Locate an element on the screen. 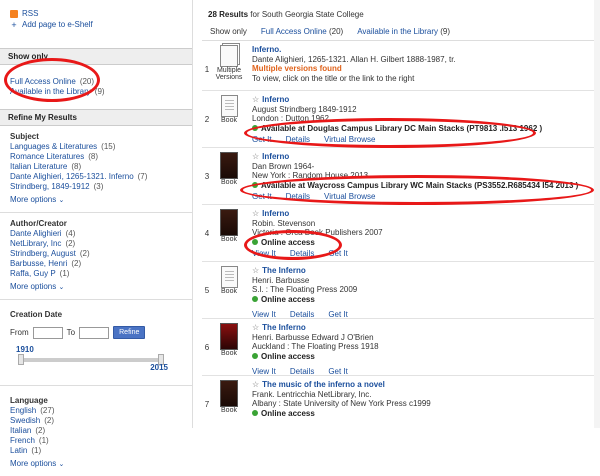 The height and width of the screenshot is (476, 600). facet-subject: Italian Literature is located at coordinates (38, 166).